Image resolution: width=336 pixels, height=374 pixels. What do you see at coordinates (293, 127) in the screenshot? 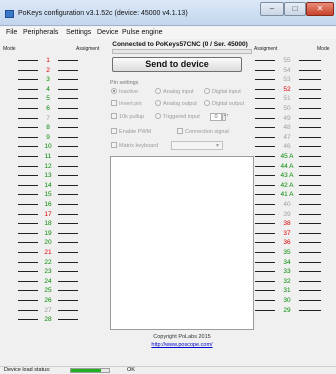
I see `right-pin-row: 48` at bounding box center [293, 127].